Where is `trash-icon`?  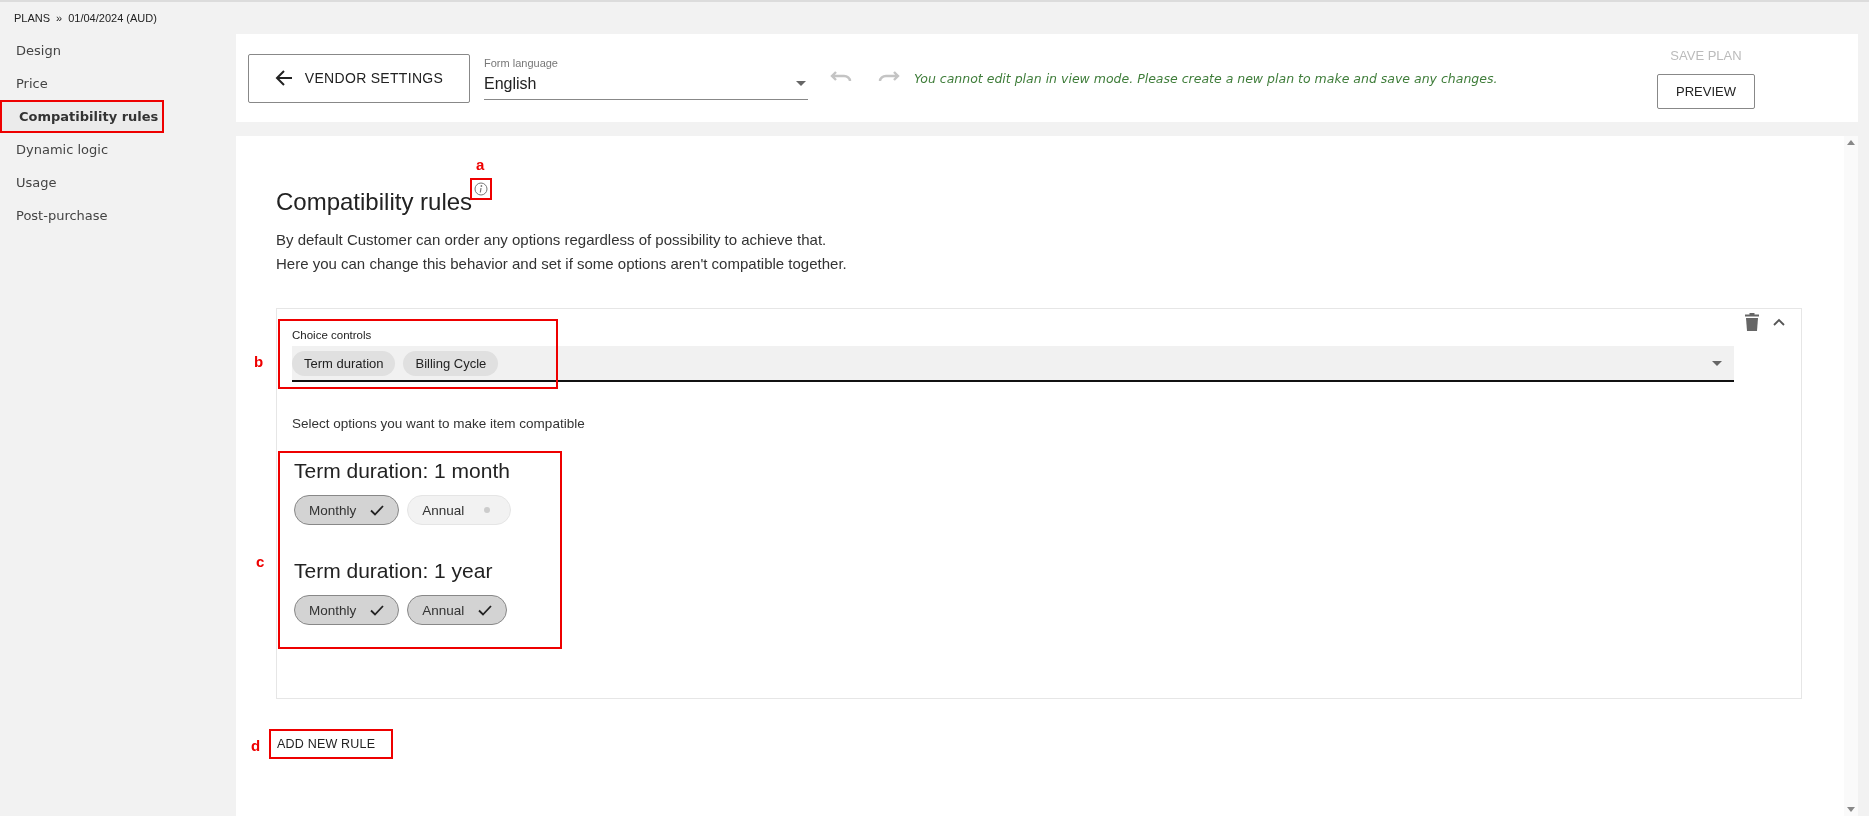 trash-icon is located at coordinates (1752, 322).